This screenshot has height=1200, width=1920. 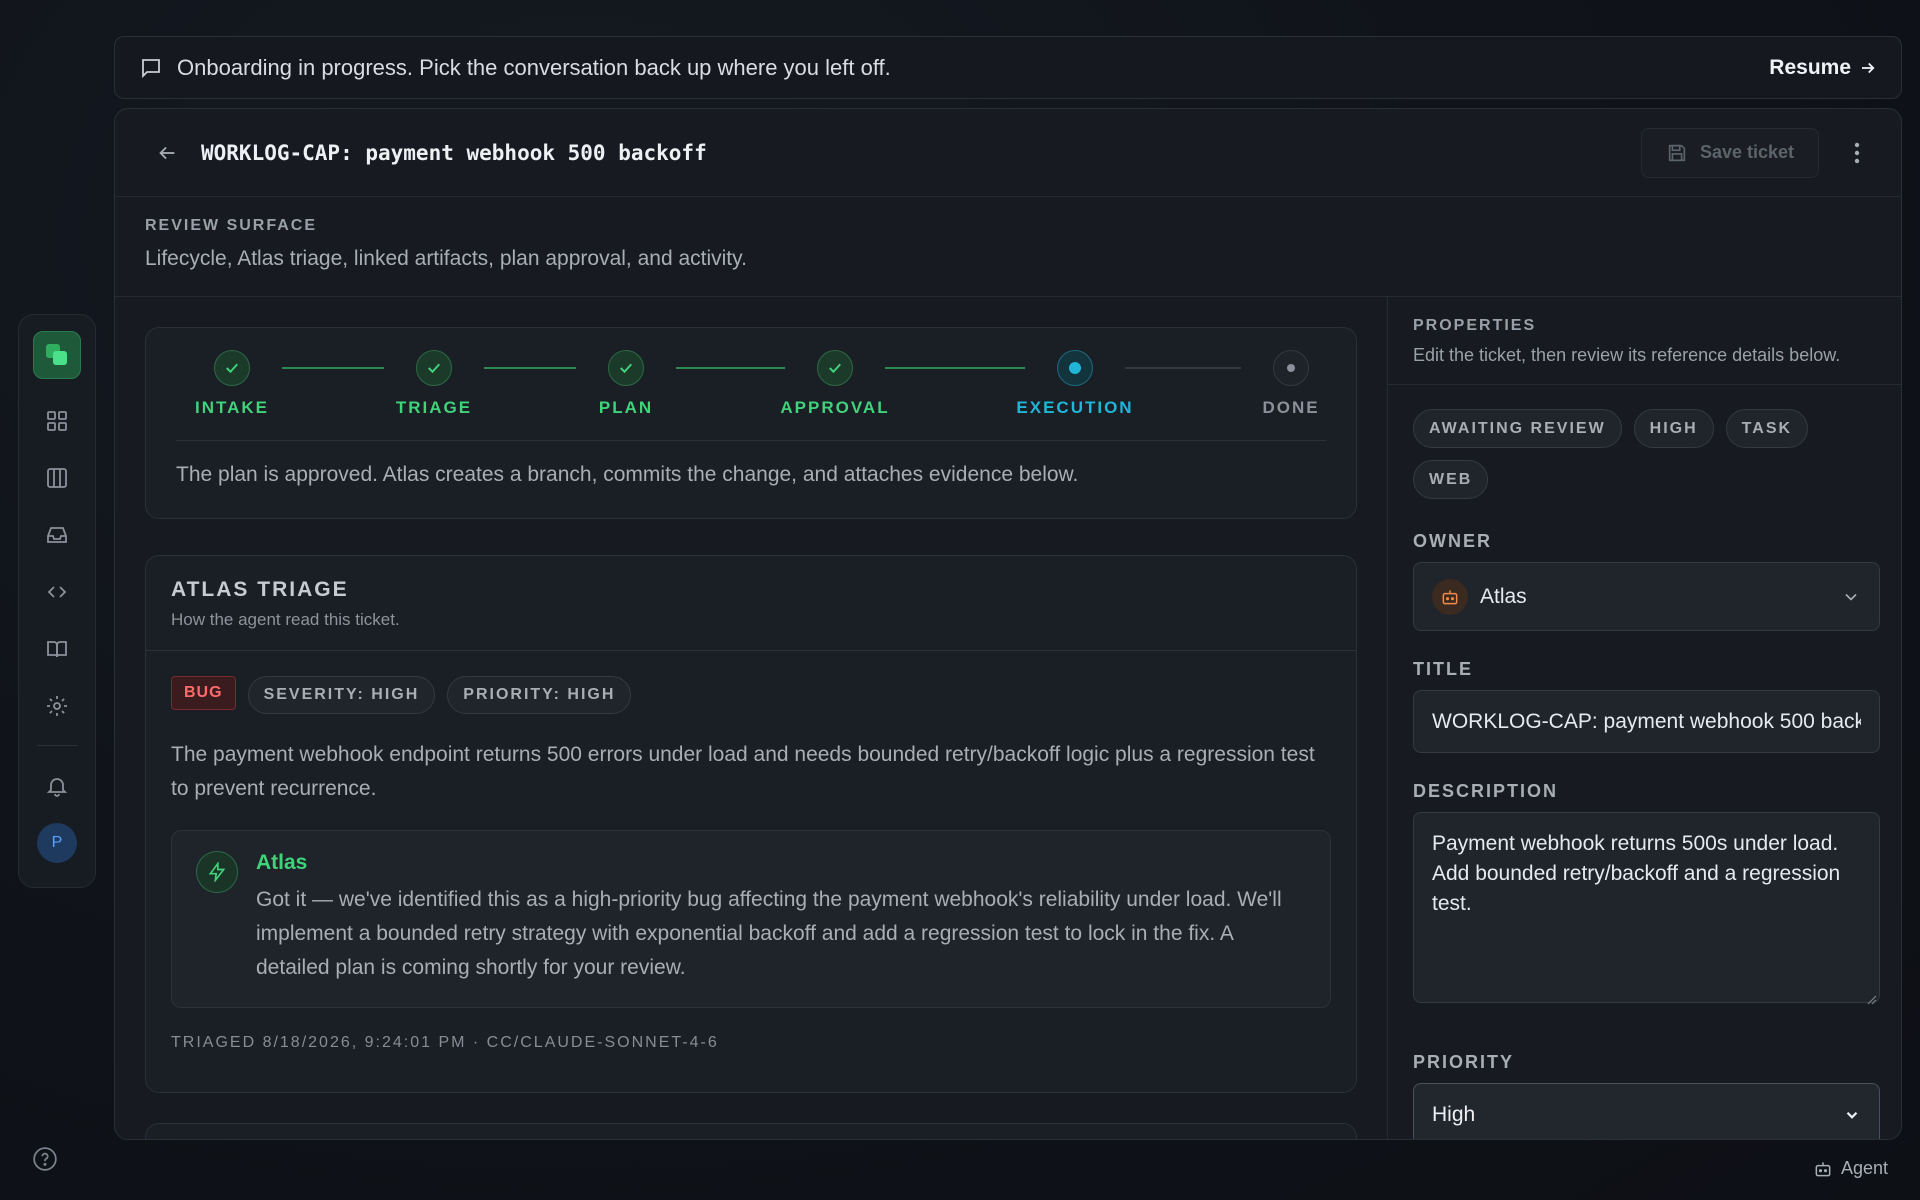 I want to click on resume-label: Resume, so click(x=1810, y=67).